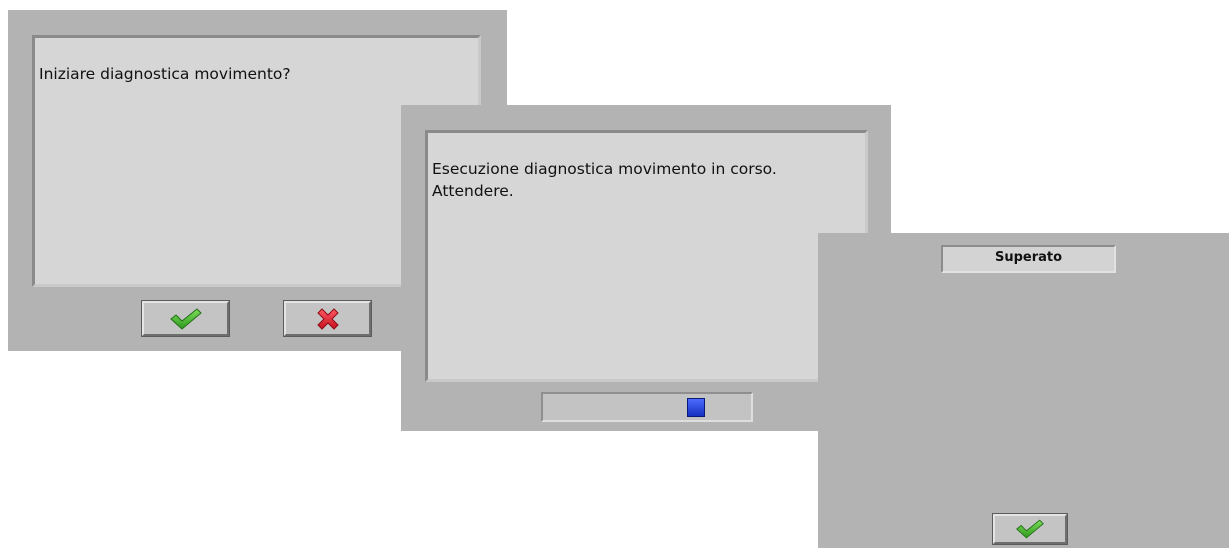 The height and width of the screenshot is (548, 1229). What do you see at coordinates (1028, 259) in the screenshot?
I see `result-label: Superato` at bounding box center [1028, 259].